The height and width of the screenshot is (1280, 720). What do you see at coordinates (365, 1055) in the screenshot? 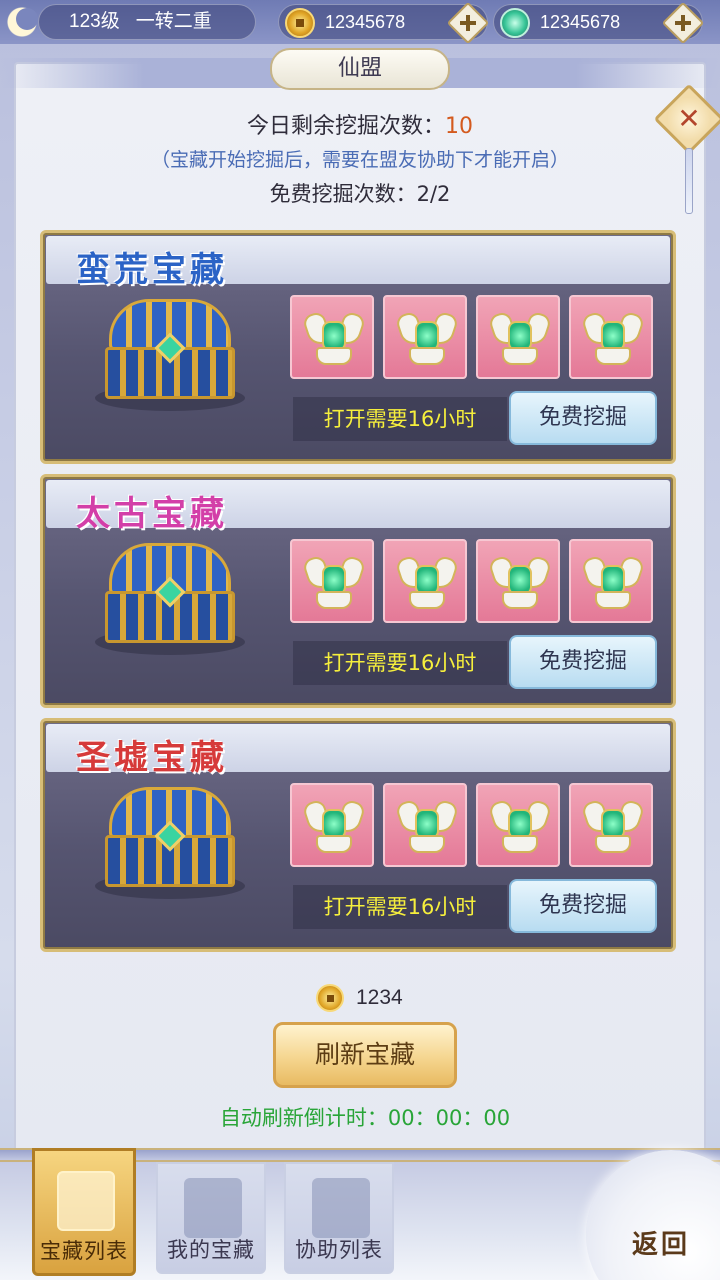
I see `refresh-treasure-button: 刷新宝藏` at bounding box center [365, 1055].